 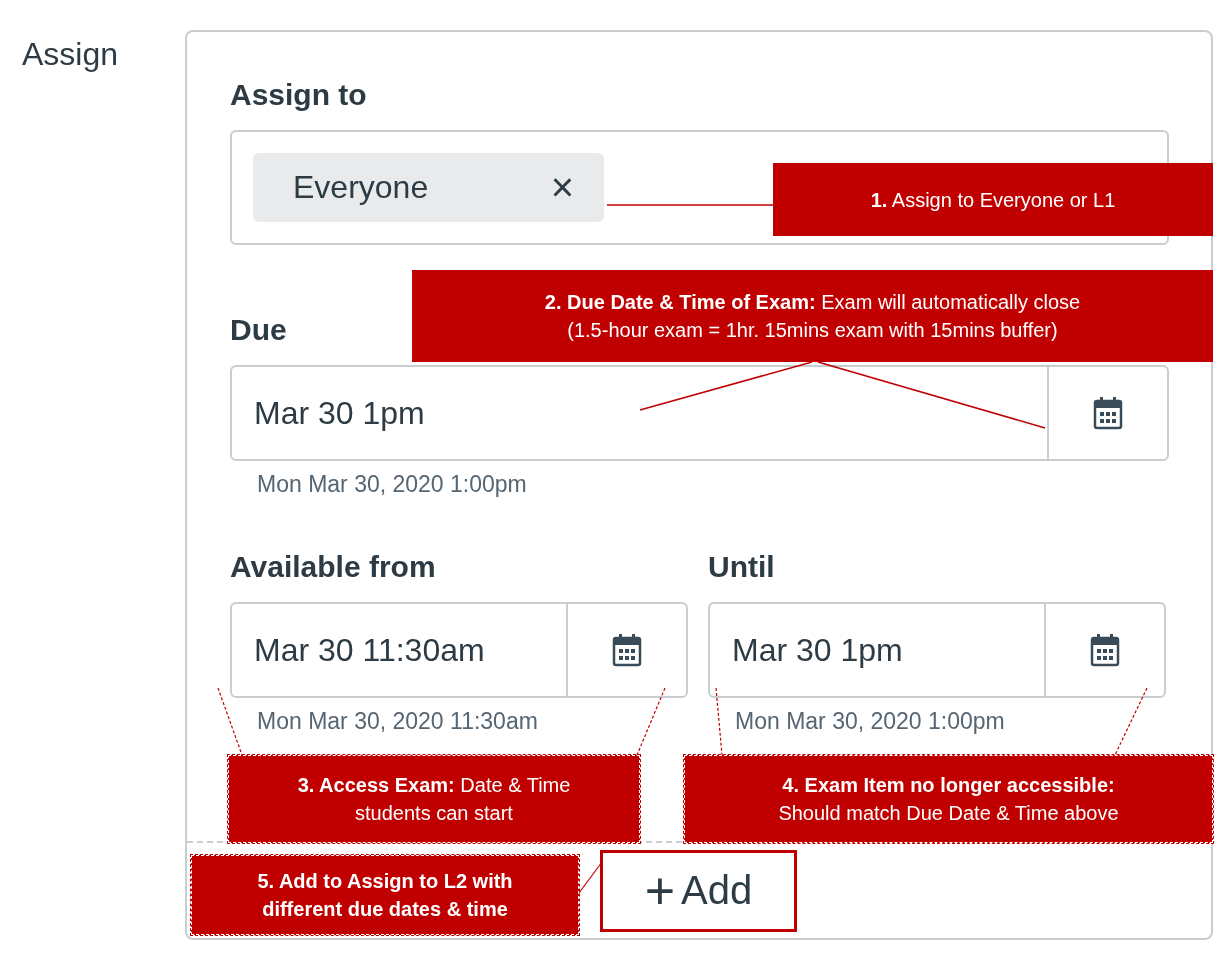 What do you see at coordinates (698, 890) in the screenshot?
I see `add-button: +Add` at bounding box center [698, 890].